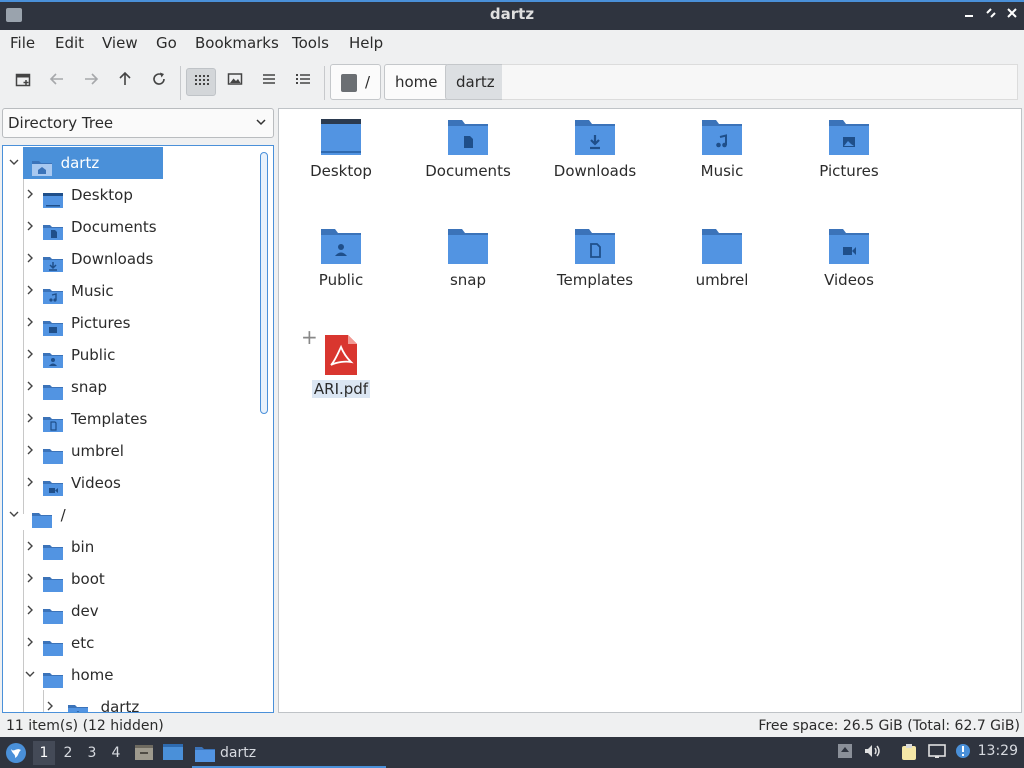 The width and height of the screenshot is (1024, 768). Describe the element at coordinates (341, 148) in the screenshot. I see `file-item-desktop: Desktop` at that location.